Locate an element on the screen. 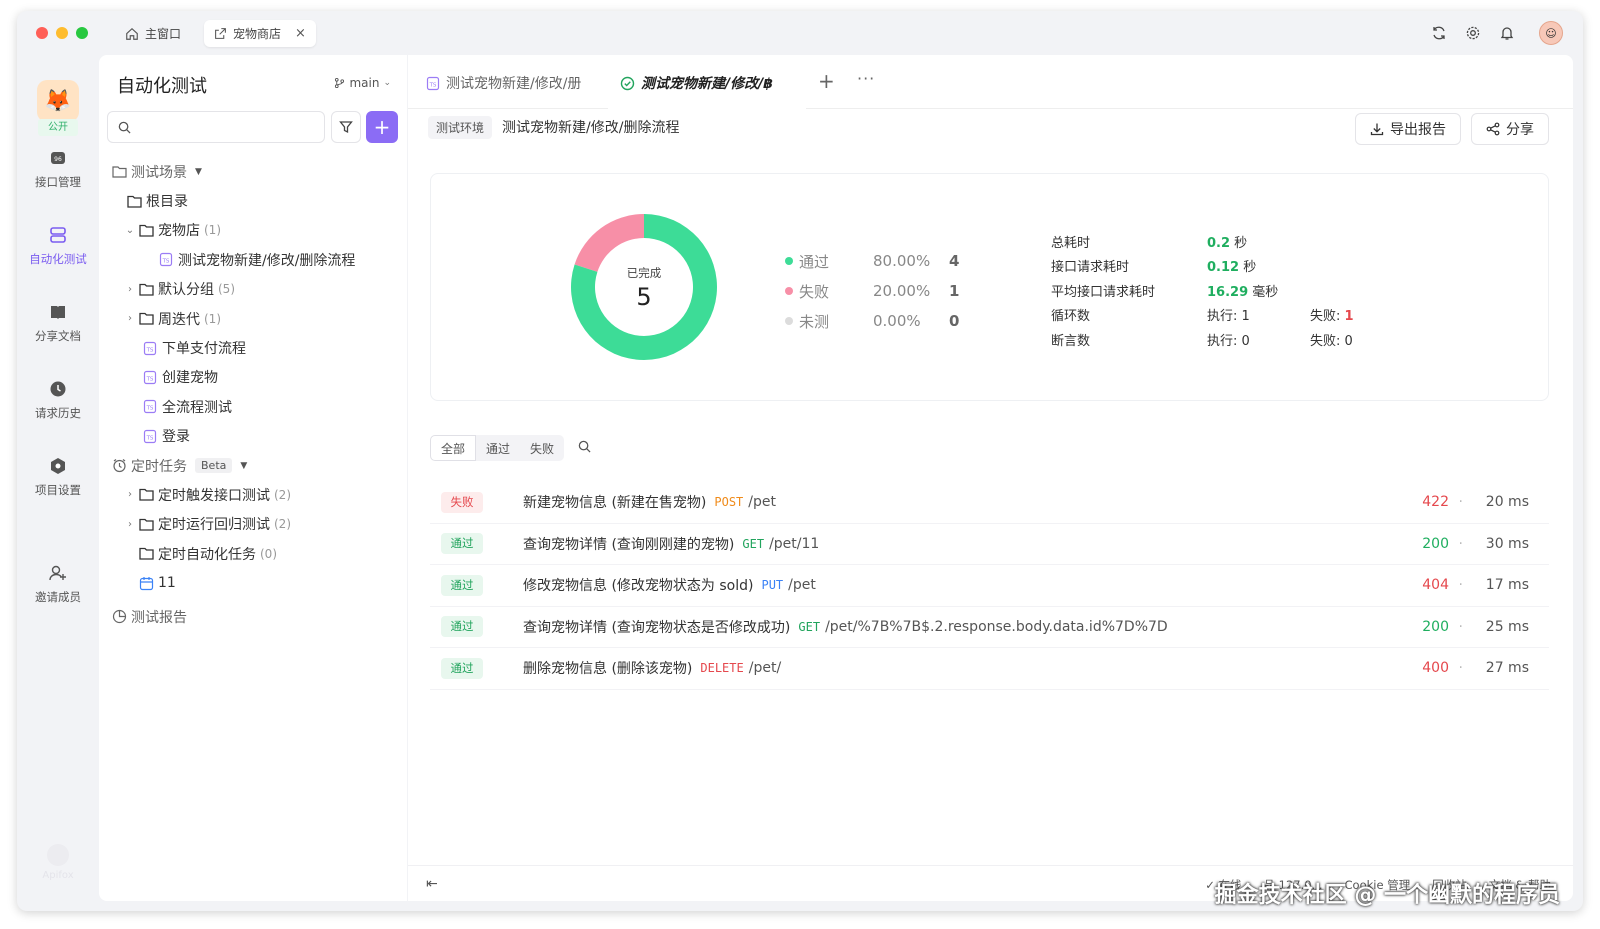 Image resolution: width=1600 pixels, height=929 pixels. window-tab-label: 宠物商店 is located at coordinates (257, 34).